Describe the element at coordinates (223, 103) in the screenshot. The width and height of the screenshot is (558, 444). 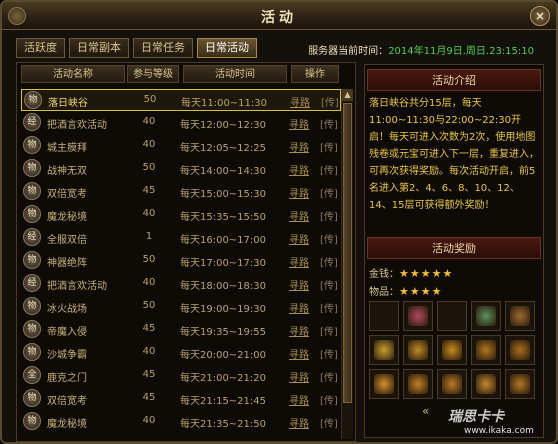
I see `activity-time: 每天11:00~11:30` at that location.